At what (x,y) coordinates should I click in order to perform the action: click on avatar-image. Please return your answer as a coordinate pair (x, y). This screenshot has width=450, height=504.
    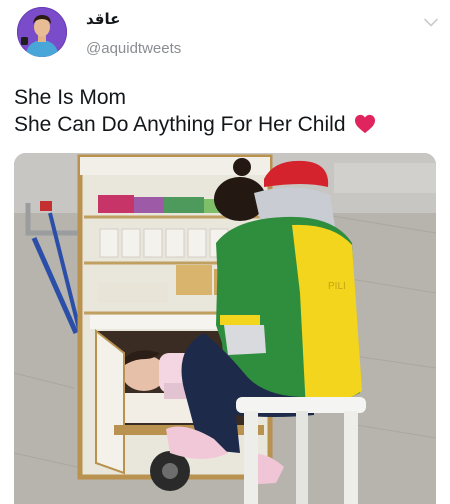
    Looking at the image, I should click on (42, 32).